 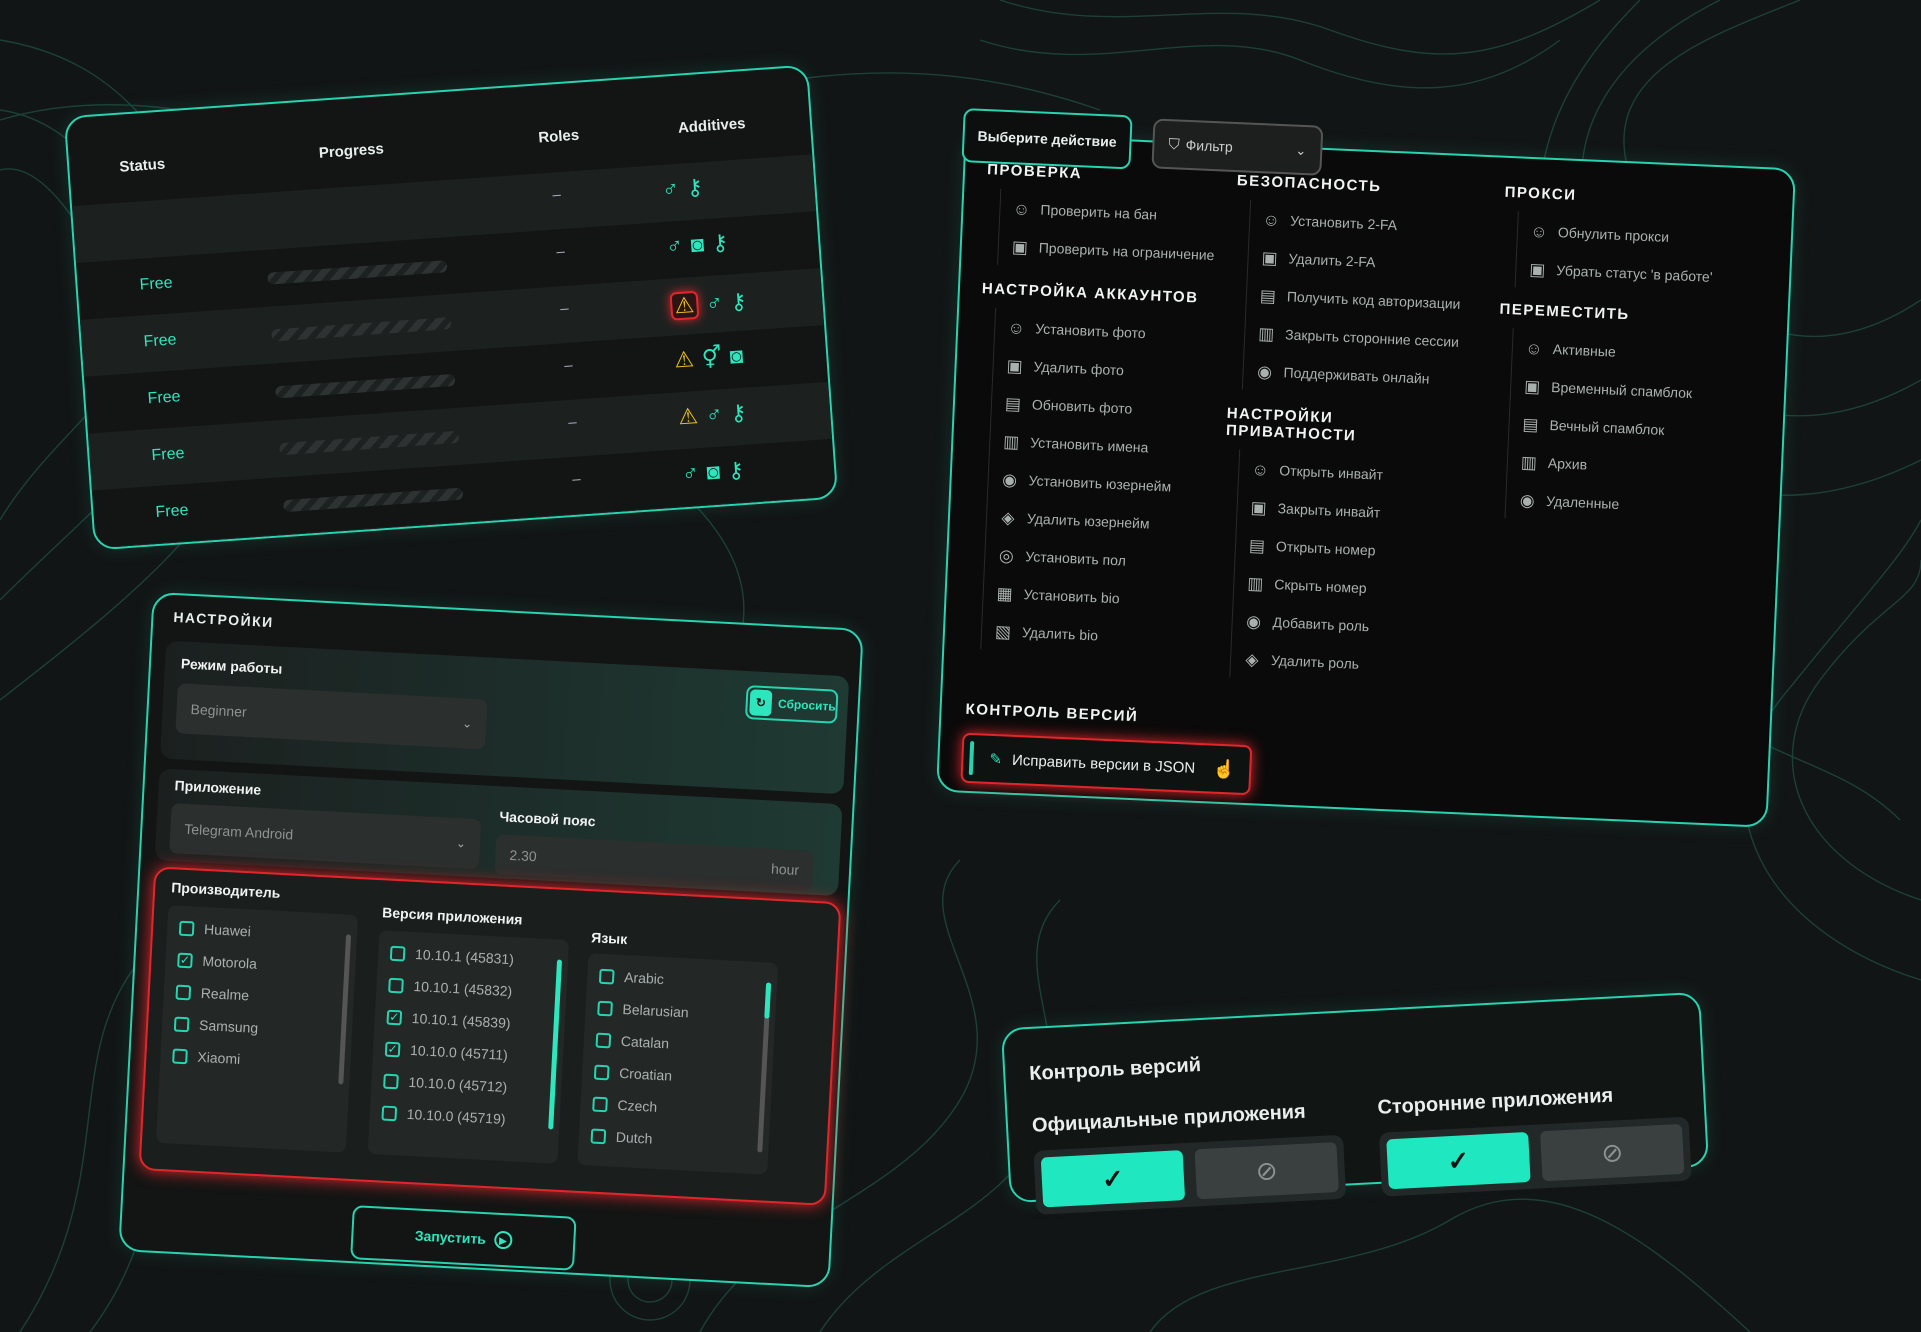 I want to click on option-label: Belarusian, so click(x=656, y=1010).